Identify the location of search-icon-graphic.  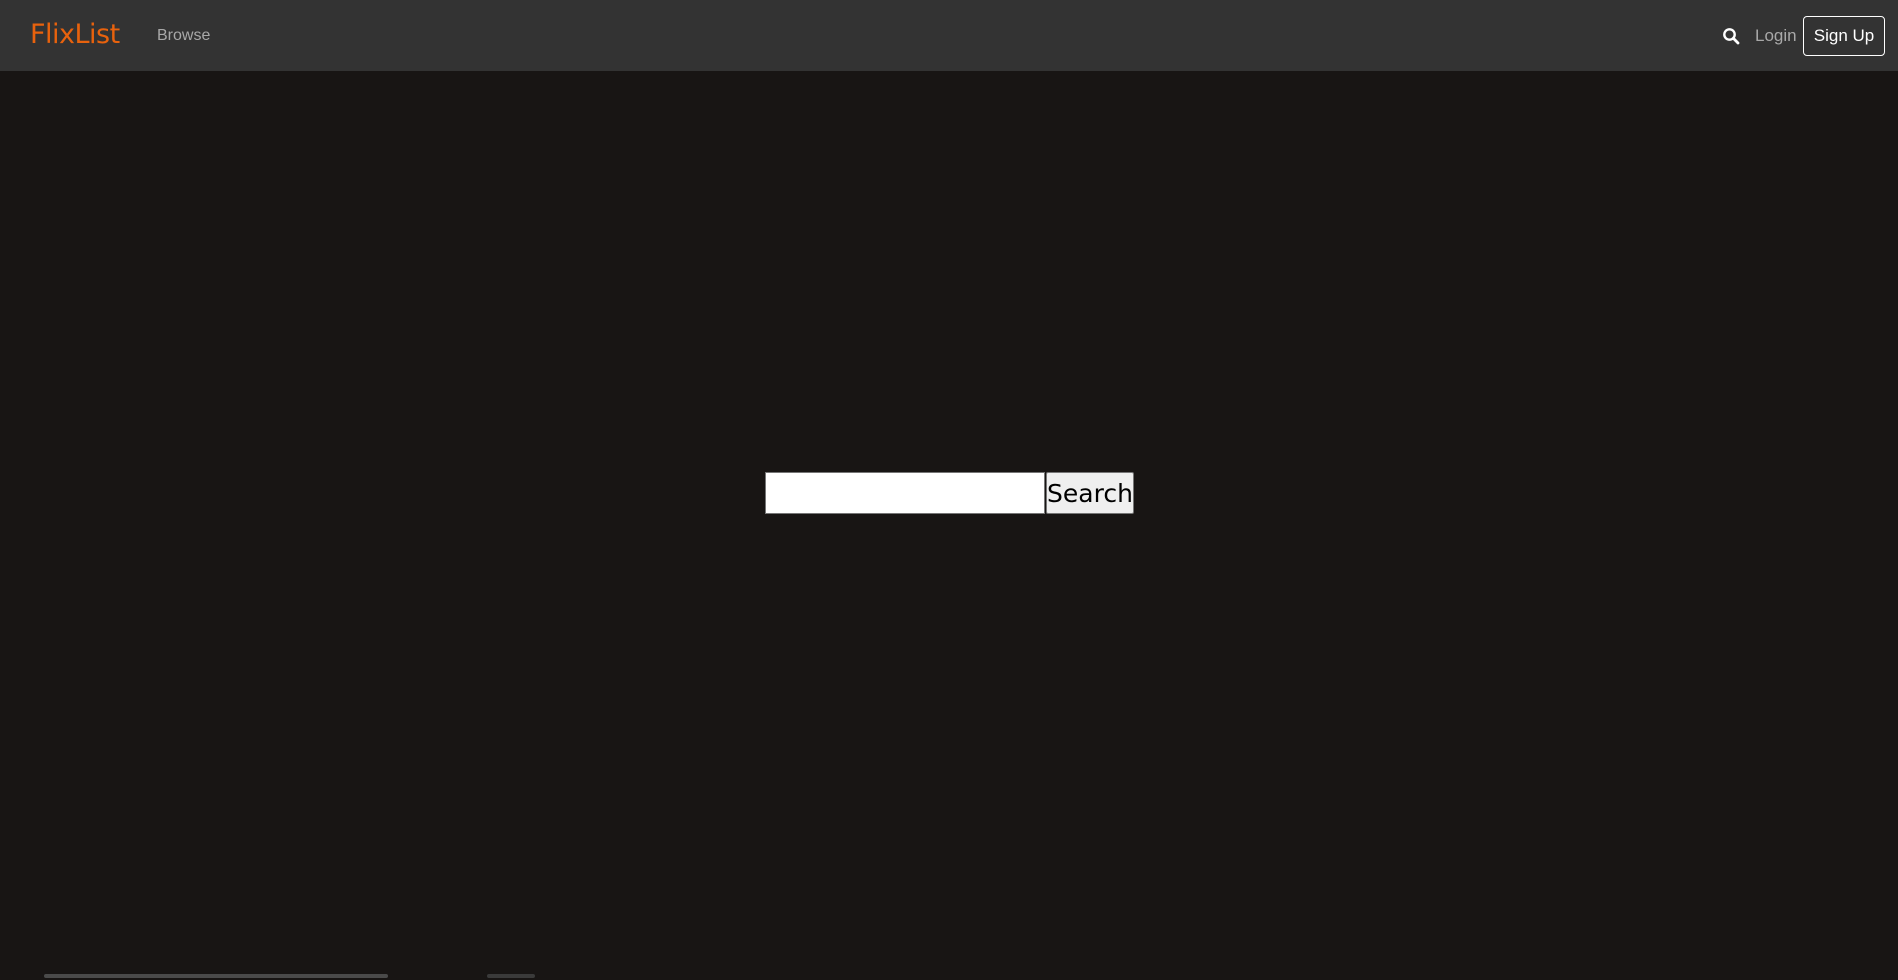
(1731, 36).